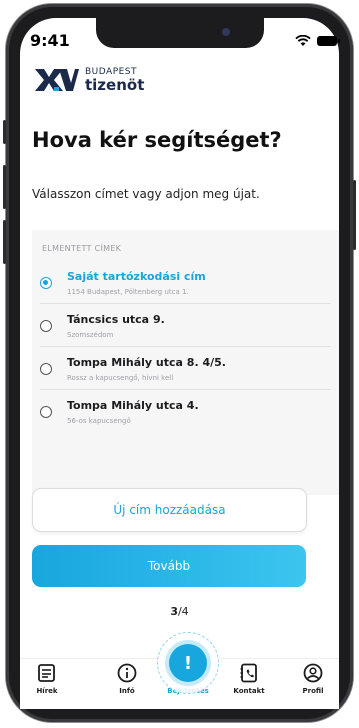 This screenshot has height=728, width=359. I want to click on address-detail: 56-os kapucsengő, so click(99, 421).